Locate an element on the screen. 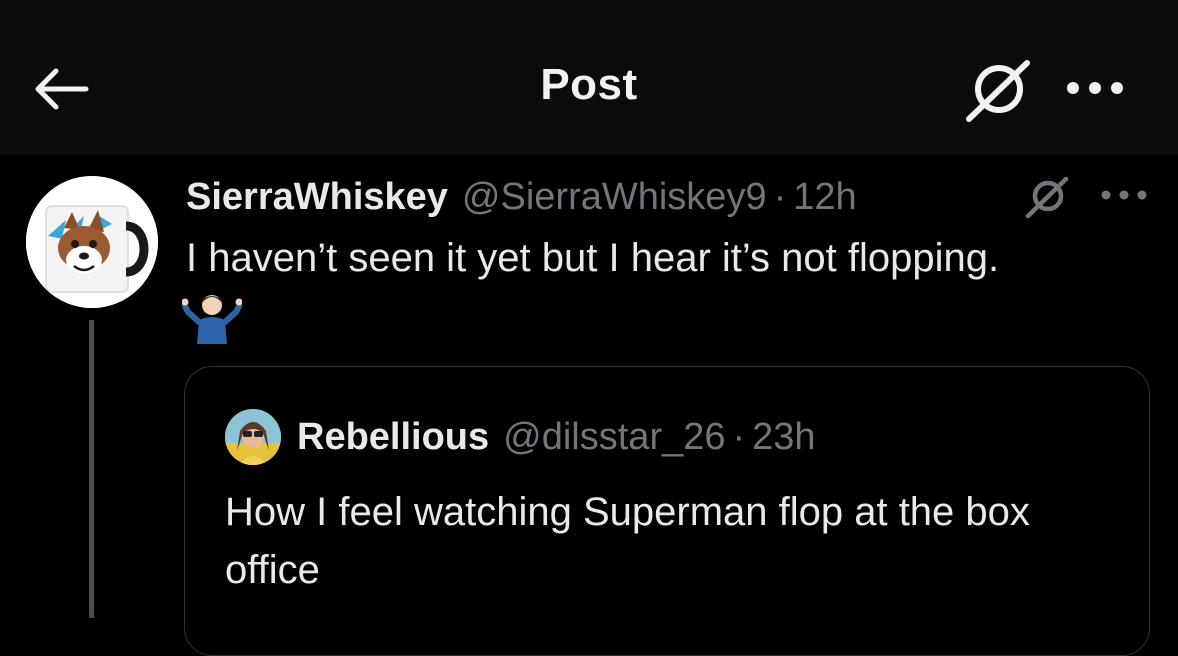  tweet-grok-button is located at coordinates (1047, 197).